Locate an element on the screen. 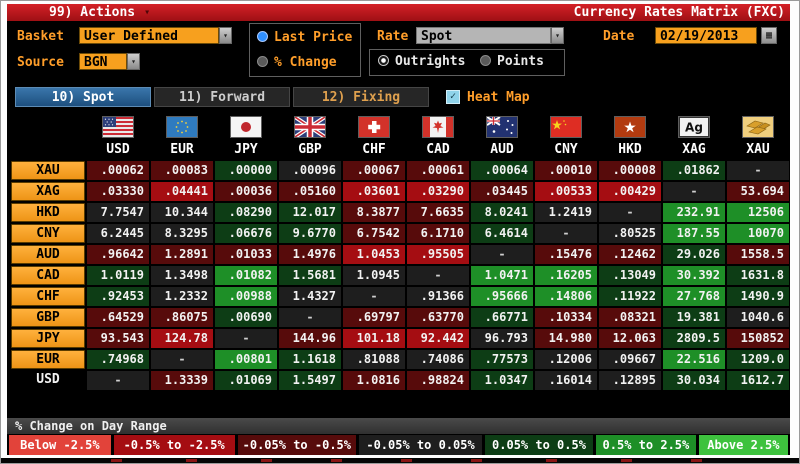 The width and height of the screenshot is (800, 464). cell-gbp-usd: .64529 is located at coordinates (118, 317).